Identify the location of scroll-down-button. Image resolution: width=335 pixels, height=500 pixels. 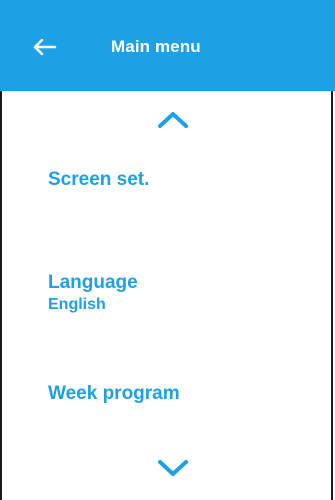
(173, 468).